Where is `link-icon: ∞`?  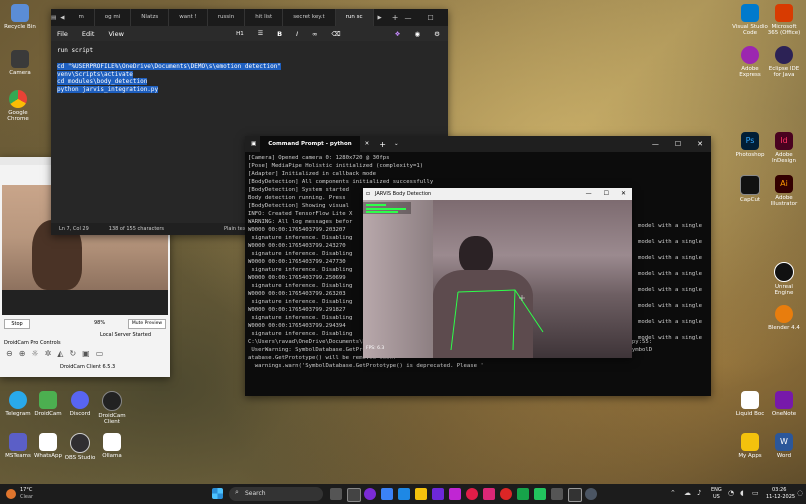 link-icon: ∞ is located at coordinates (314, 34).